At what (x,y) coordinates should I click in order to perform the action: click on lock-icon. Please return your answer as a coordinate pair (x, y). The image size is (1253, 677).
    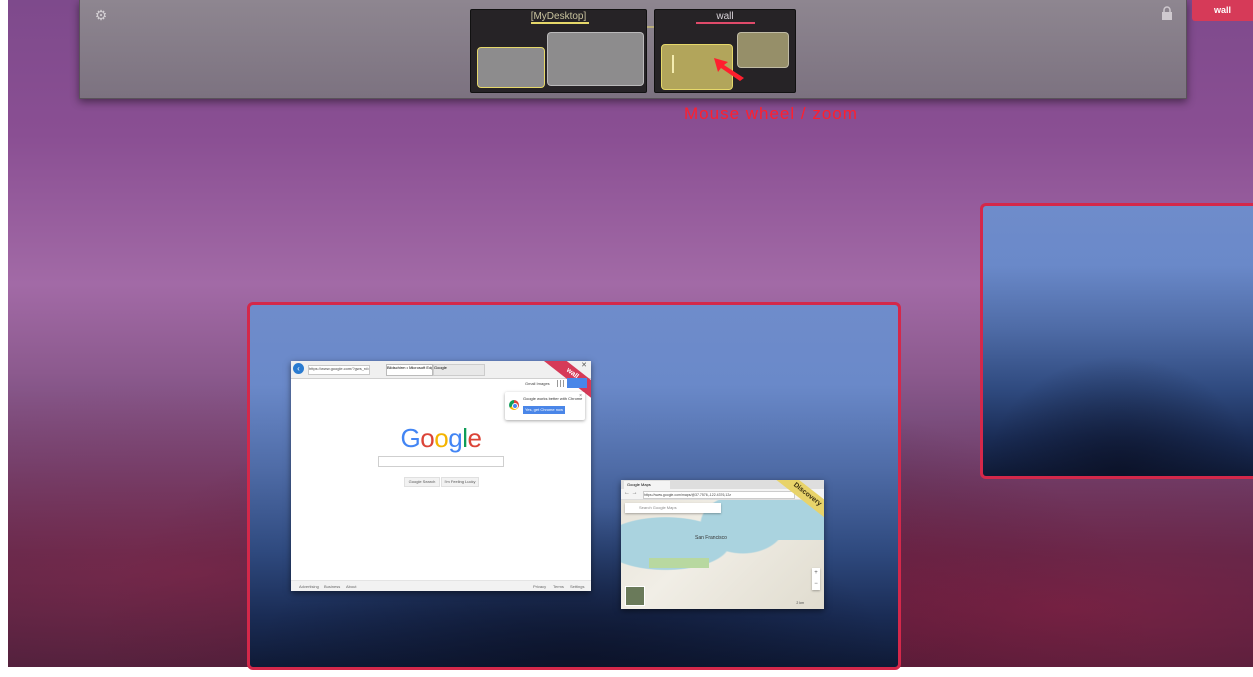
    Looking at the image, I should click on (1167, 14).